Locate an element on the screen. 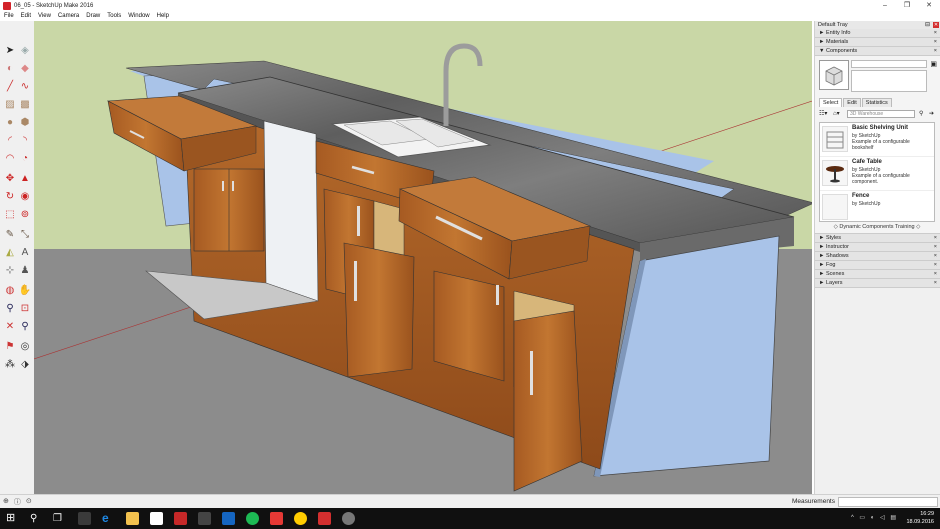  maximize-button: ❐ is located at coordinates (907, 5).